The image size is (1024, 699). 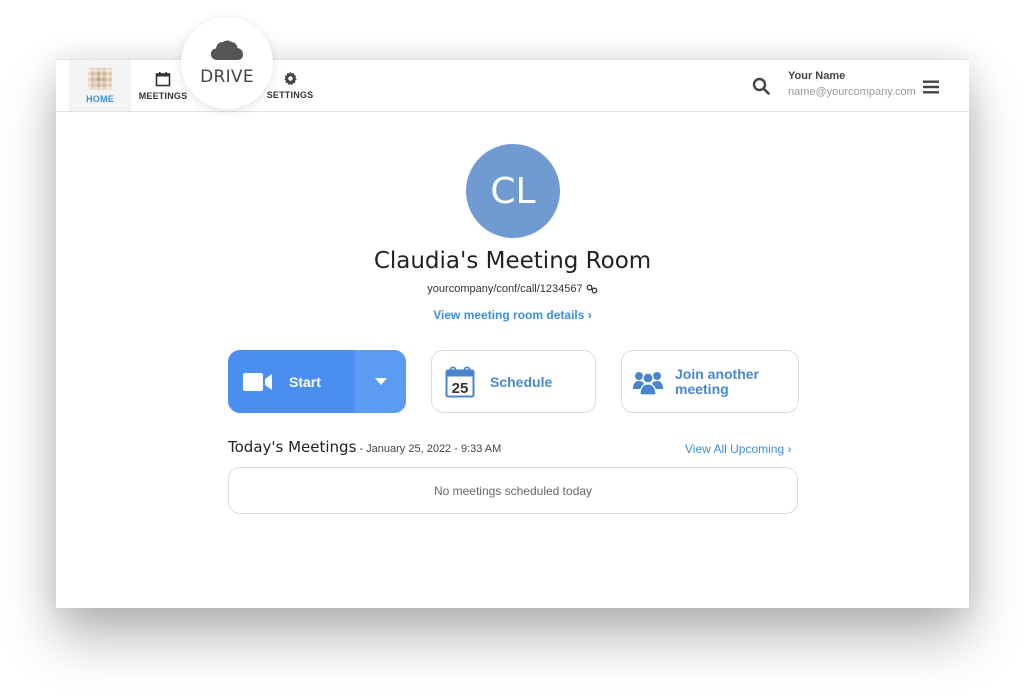 I want to click on meeting-room-url: yourcompany/conf/call/1234567, so click(x=512, y=289).